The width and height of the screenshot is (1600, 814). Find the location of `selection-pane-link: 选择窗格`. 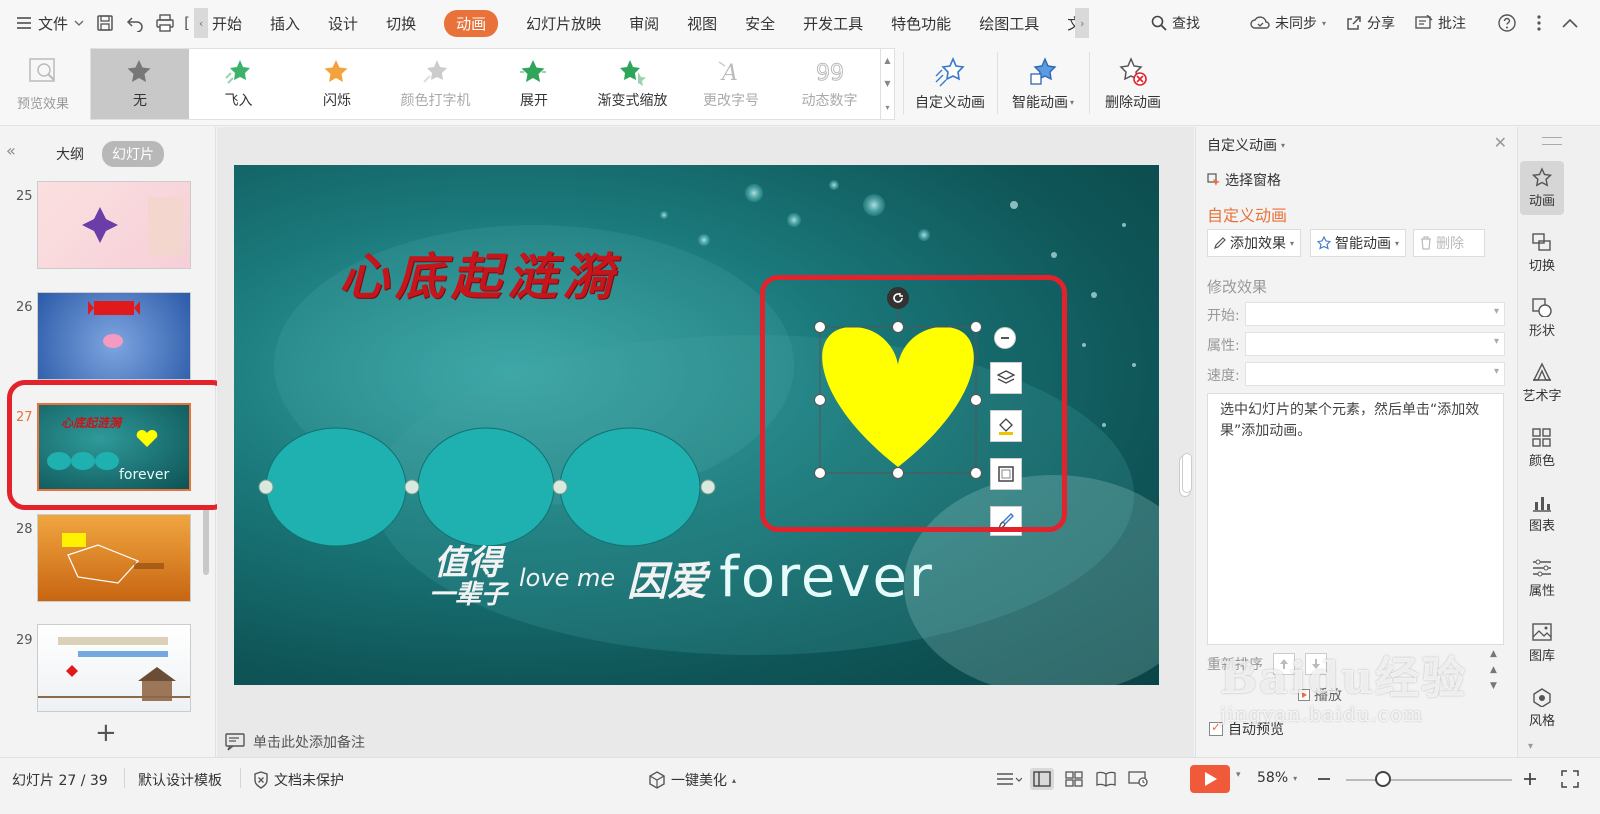

selection-pane-link: 选择窗格 is located at coordinates (1244, 180).